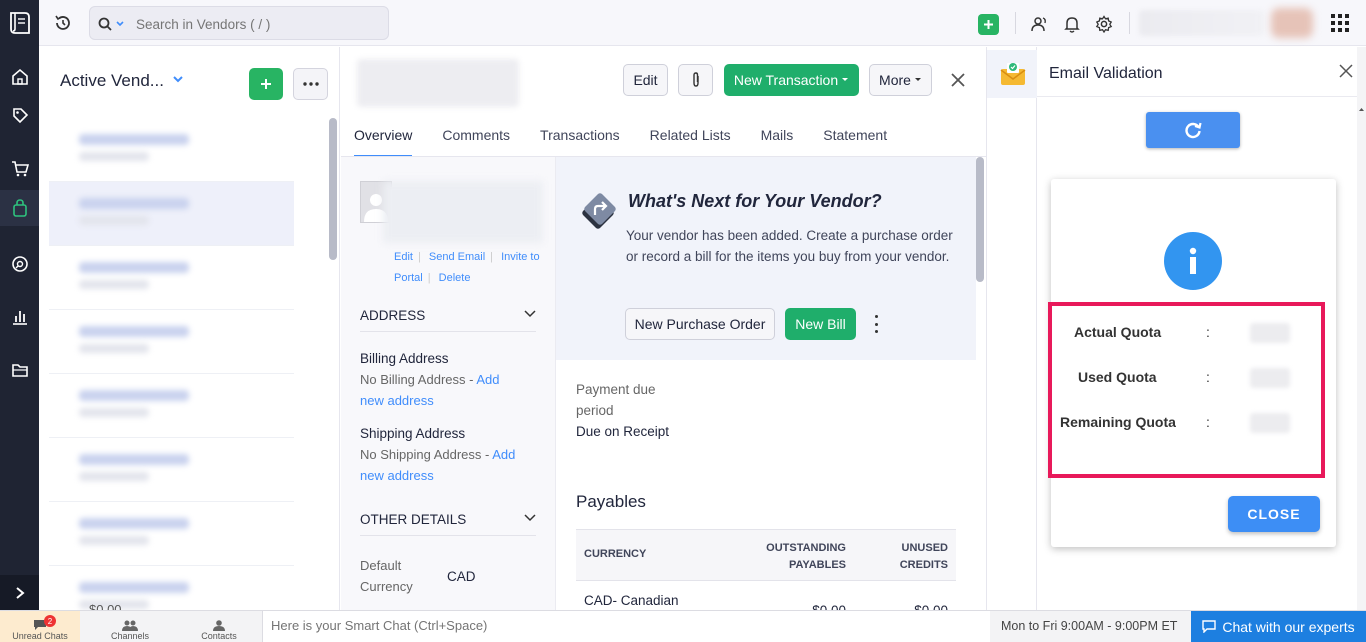 The image size is (1366, 642). What do you see at coordinates (448, 320) in the screenshot?
I see `address-section-header: ADDRESS` at bounding box center [448, 320].